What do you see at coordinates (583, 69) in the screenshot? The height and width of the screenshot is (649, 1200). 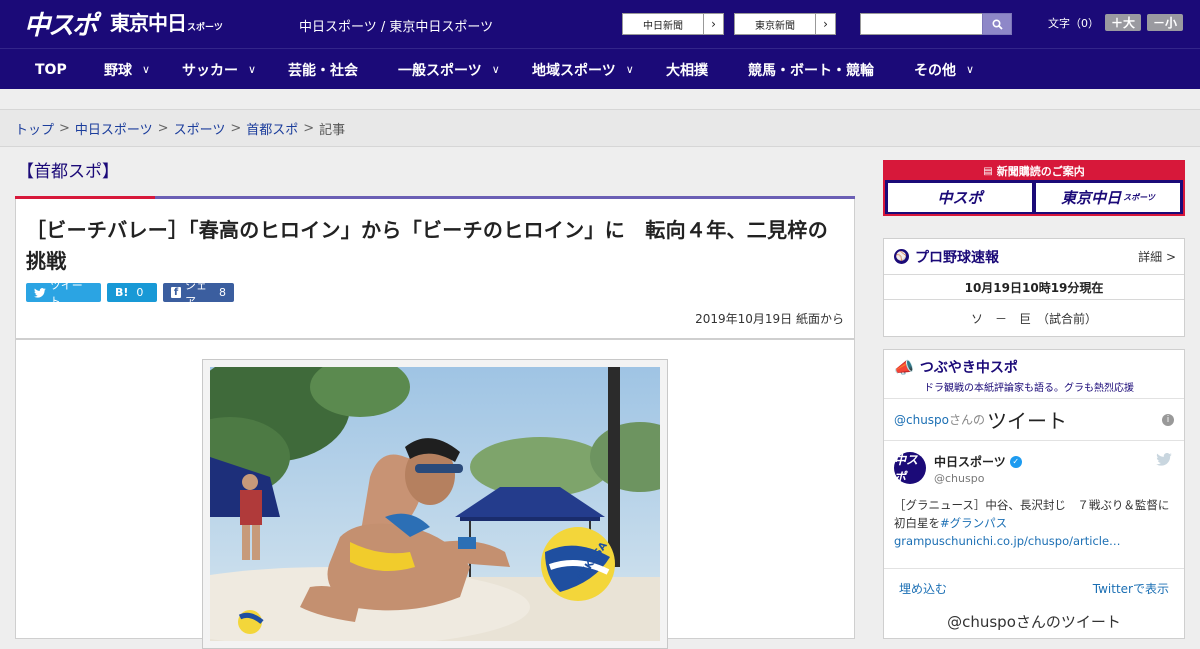 I see `nav-item-local-sports: 地域スポーツ ∨` at bounding box center [583, 69].